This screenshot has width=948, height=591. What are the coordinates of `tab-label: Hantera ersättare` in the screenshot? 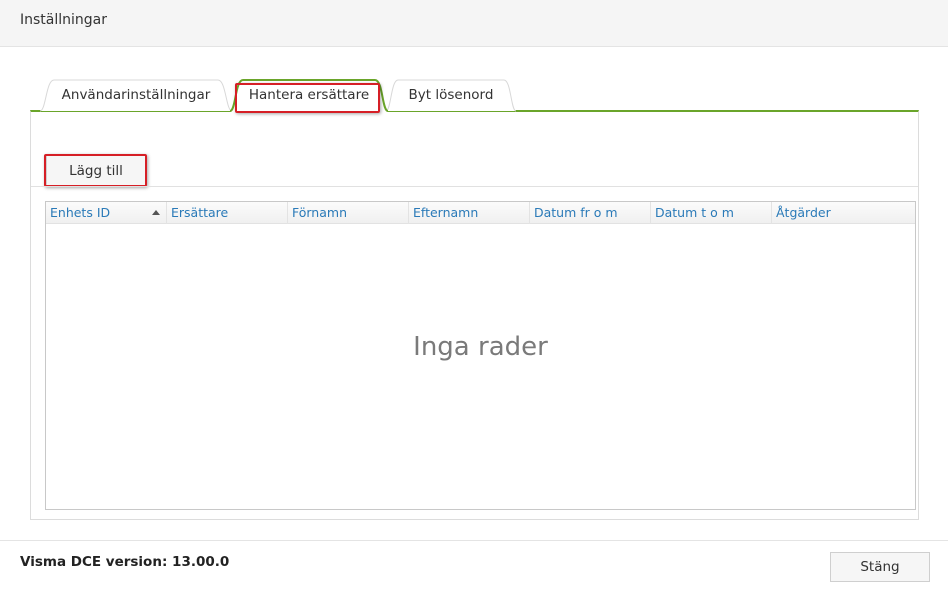 It's located at (309, 95).